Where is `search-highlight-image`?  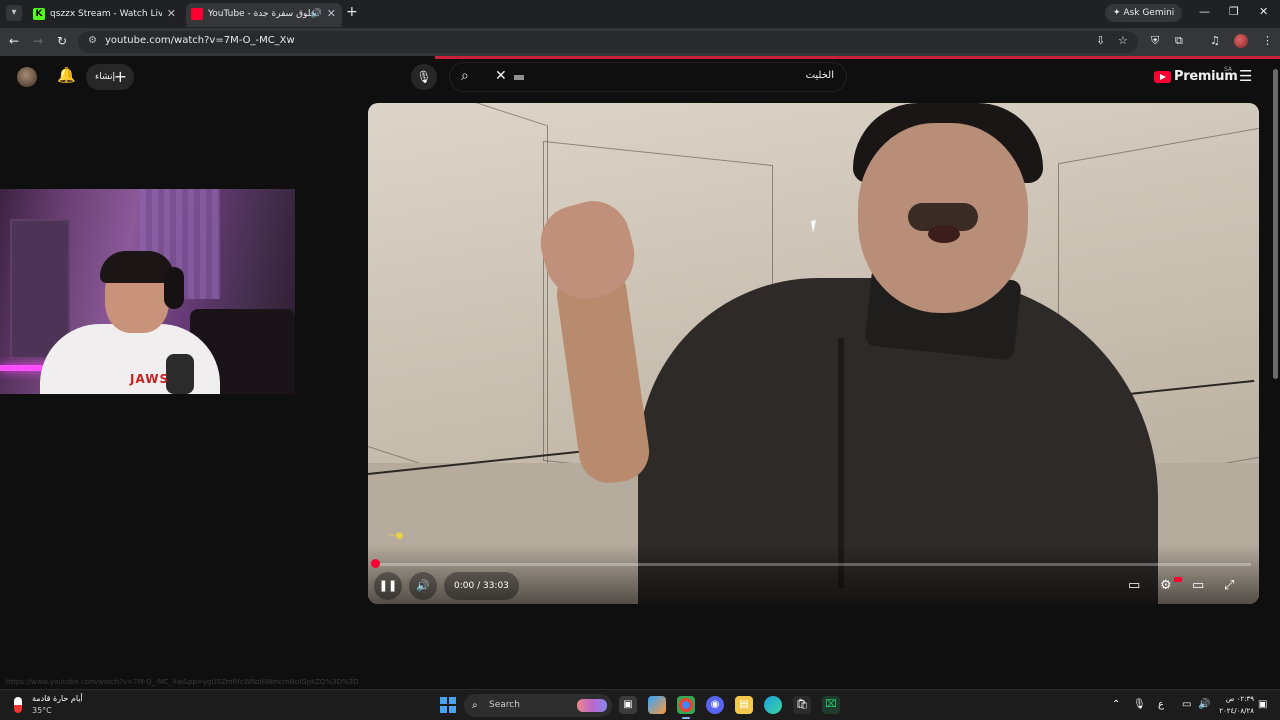
search-highlight-image is located at coordinates (592, 705).